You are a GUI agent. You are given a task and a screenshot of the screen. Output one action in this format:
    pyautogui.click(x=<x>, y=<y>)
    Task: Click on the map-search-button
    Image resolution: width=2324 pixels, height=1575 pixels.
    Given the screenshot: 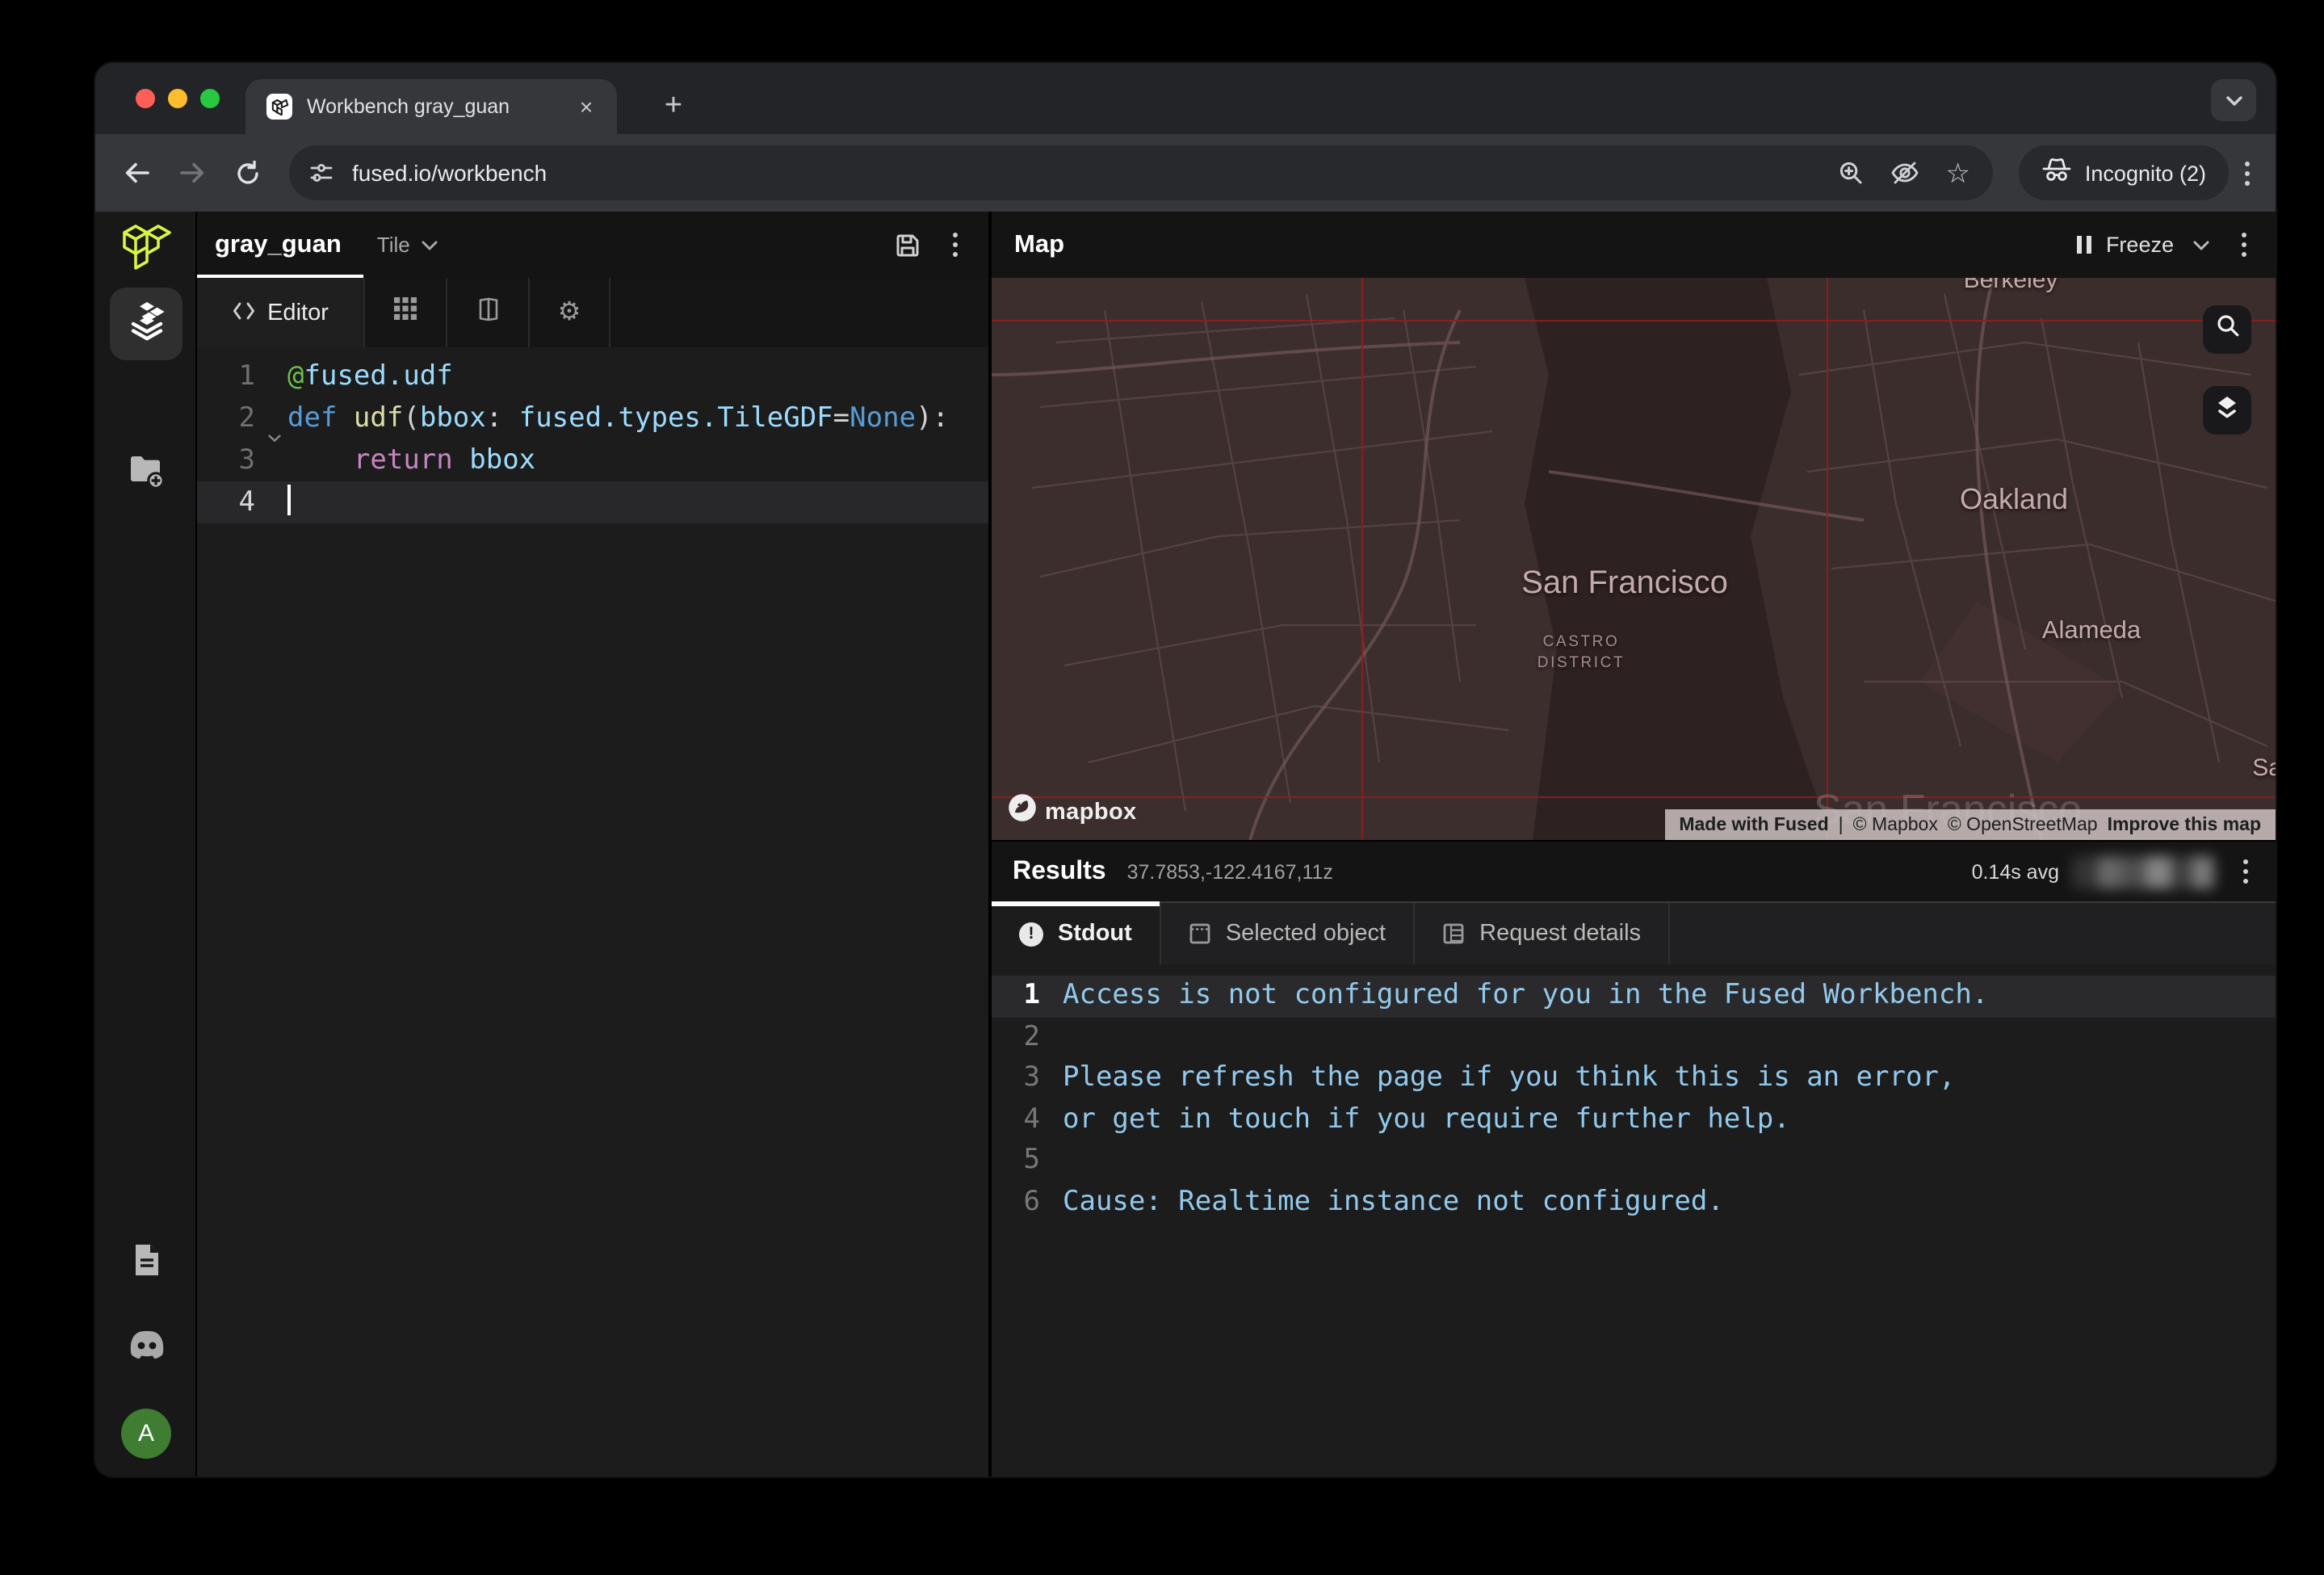 What is the action you would take?
    pyautogui.click(x=2227, y=329)
    